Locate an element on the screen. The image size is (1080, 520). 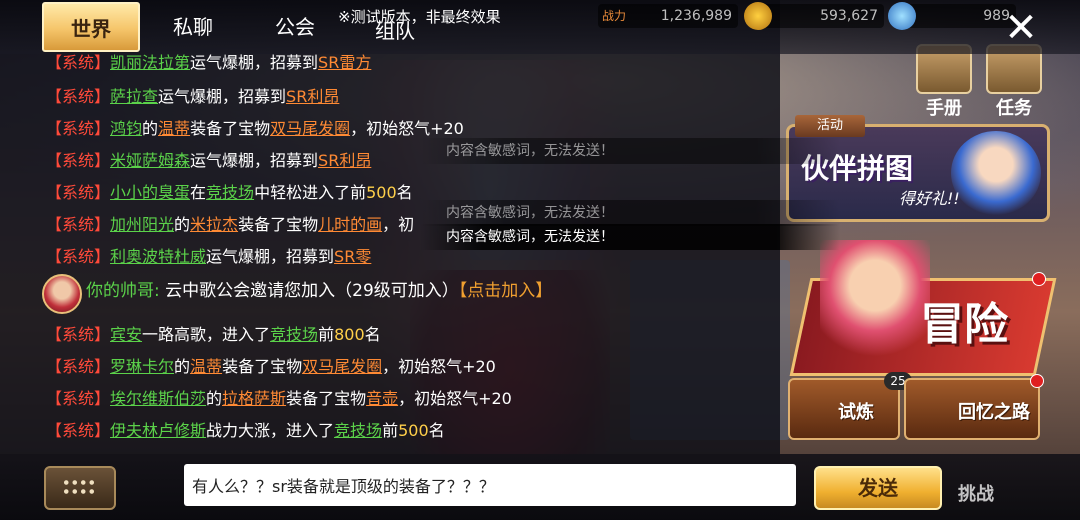
power-display: 战力 1,236,989 is located at coordinates (668, 16).